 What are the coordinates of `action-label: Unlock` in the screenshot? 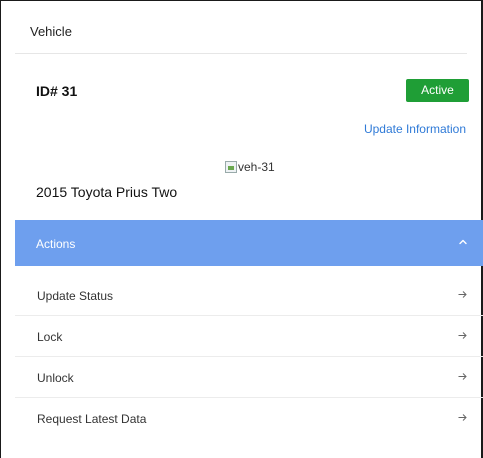 It's located at (55, 378).